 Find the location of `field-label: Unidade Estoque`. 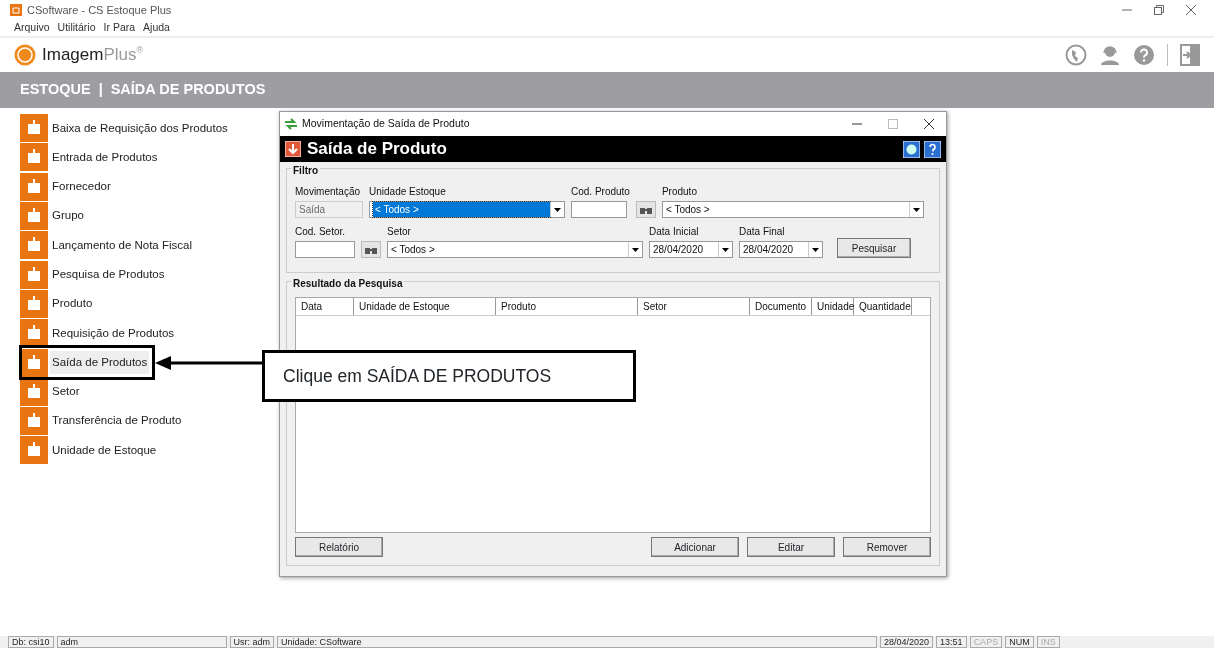

field-label: Unidade Estoque is located at coordinates (408, 192).